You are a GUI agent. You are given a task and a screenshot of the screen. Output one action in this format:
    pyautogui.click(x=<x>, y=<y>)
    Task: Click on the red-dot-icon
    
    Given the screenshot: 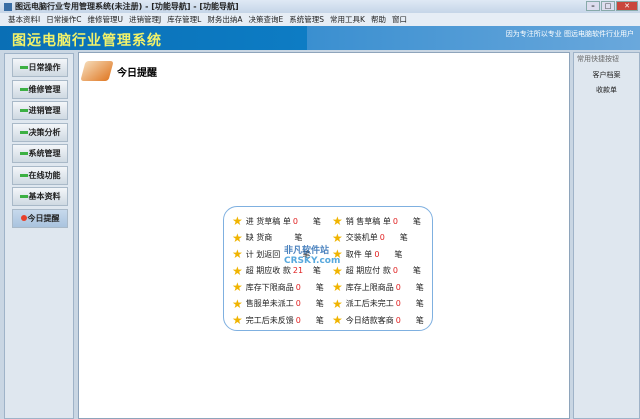 What is the action you would take?
    pyautogui.click(x=23, y=218)
    